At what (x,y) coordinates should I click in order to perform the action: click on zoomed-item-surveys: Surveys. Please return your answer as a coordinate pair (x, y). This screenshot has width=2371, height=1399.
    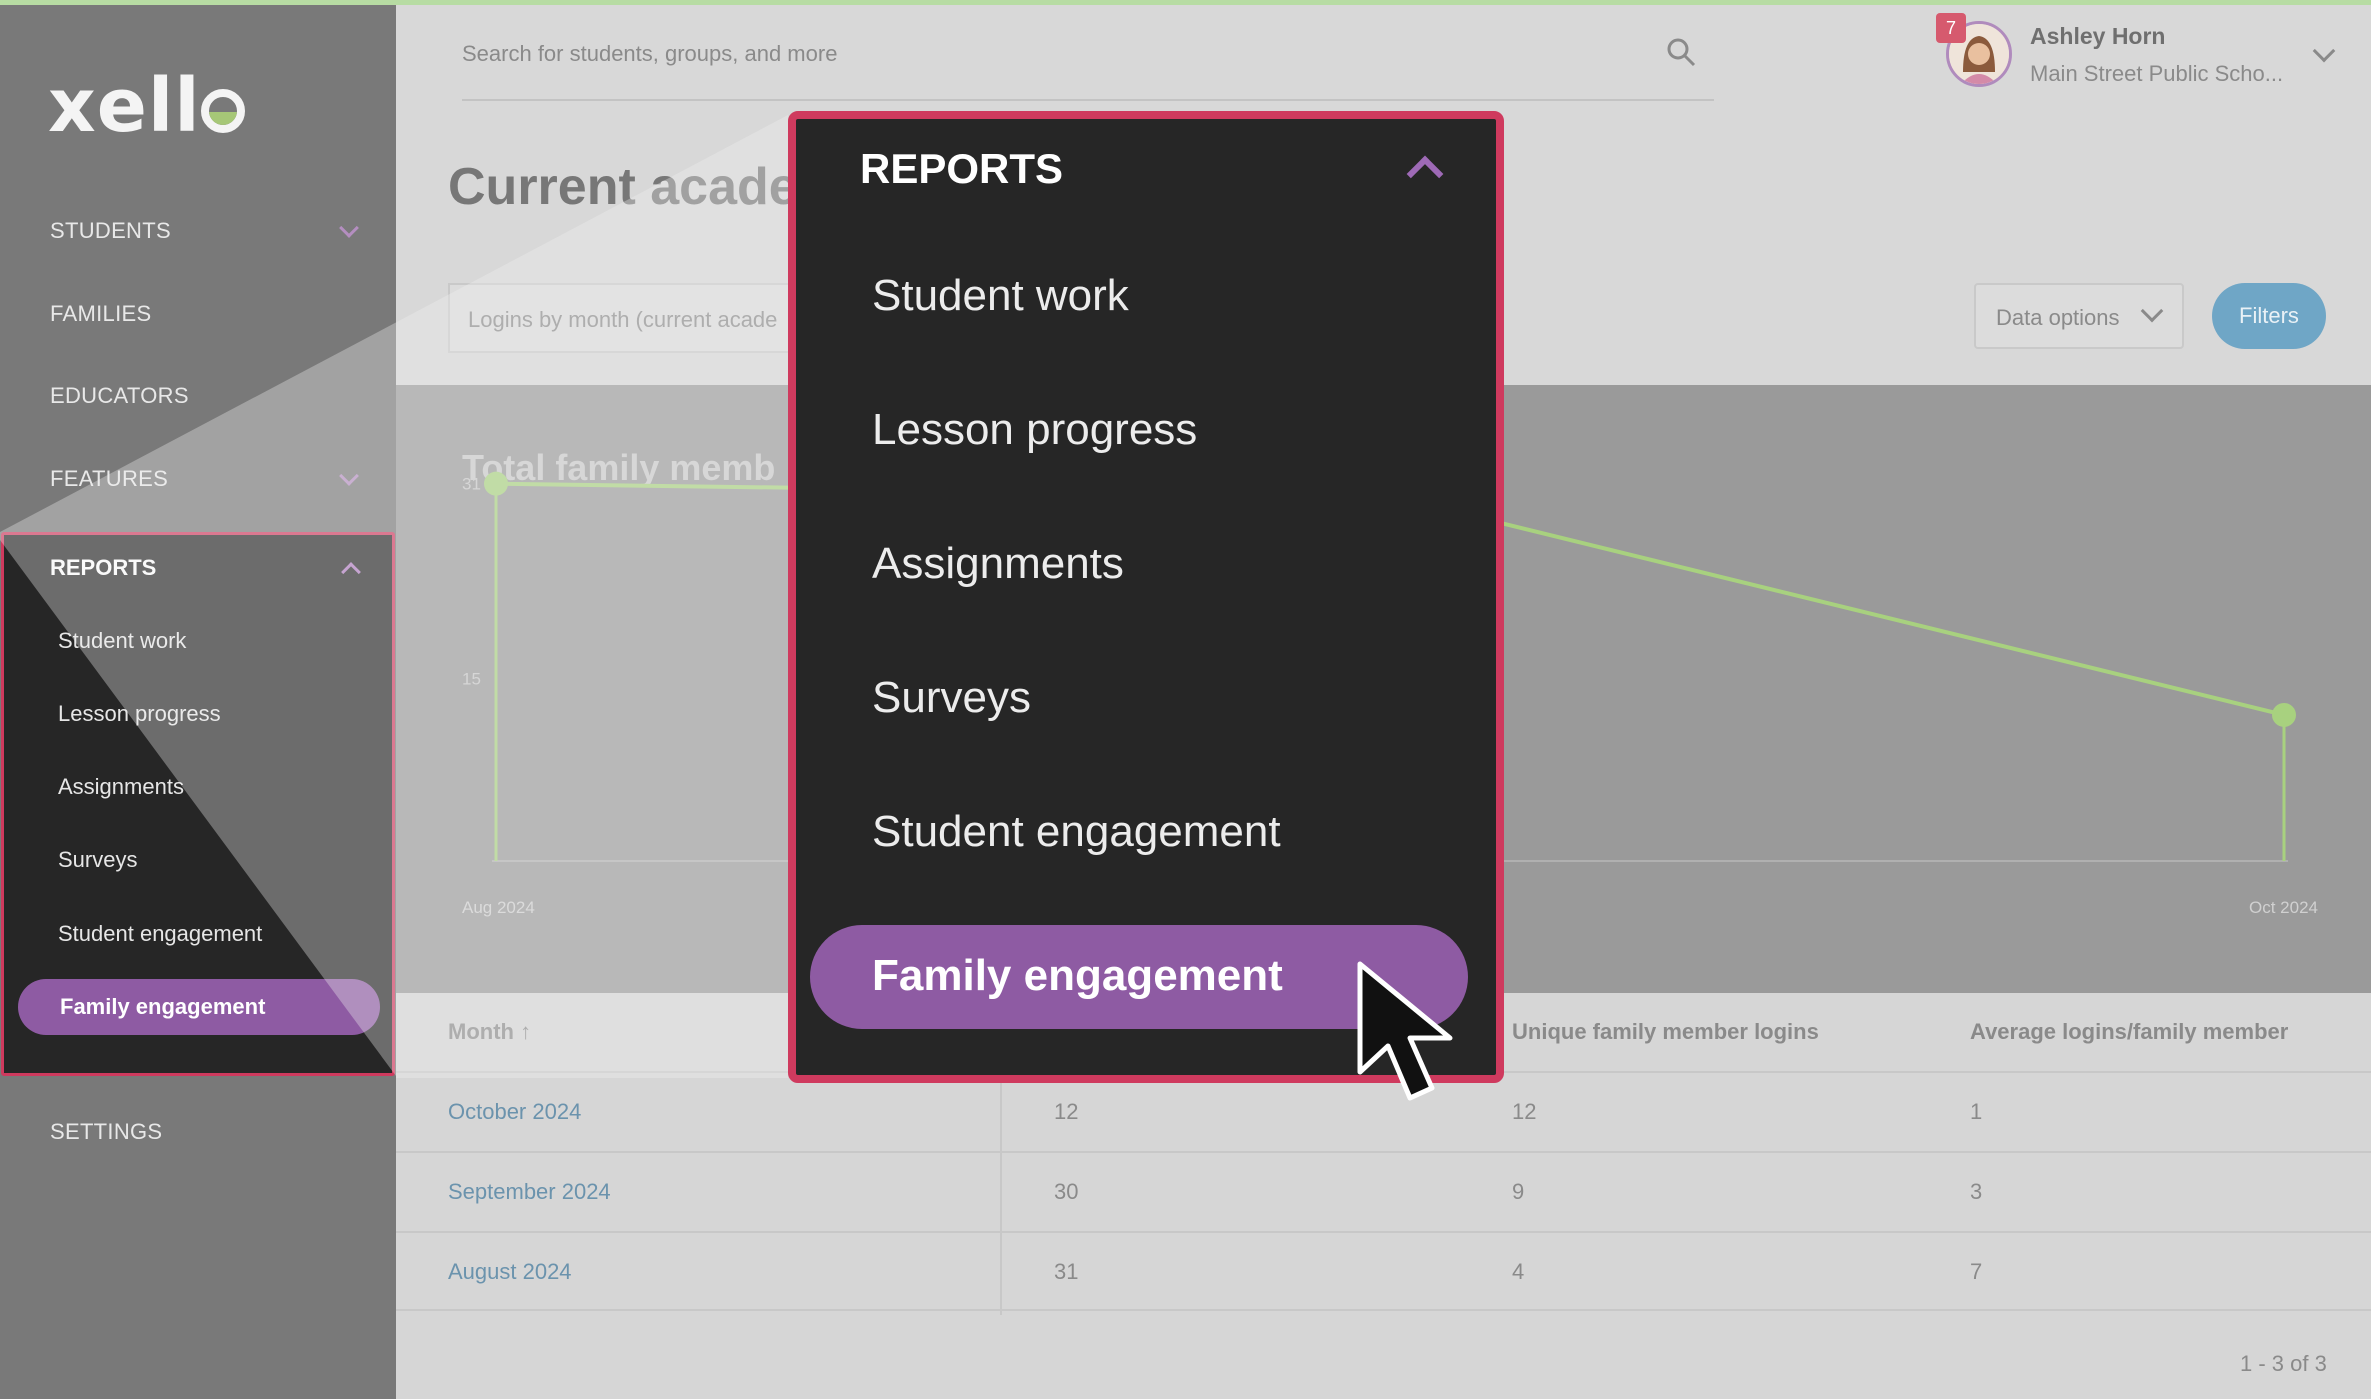
    Looking at the image, I should click on (951, 698).